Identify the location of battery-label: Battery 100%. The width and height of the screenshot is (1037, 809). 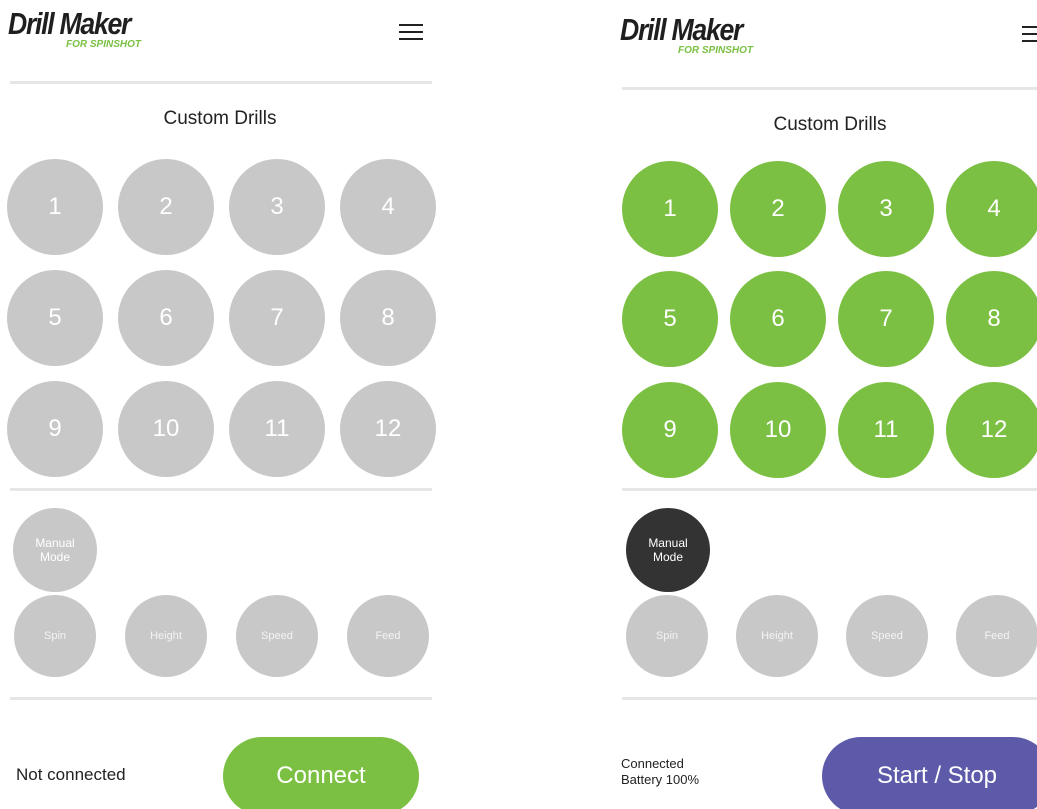
(660, 779).